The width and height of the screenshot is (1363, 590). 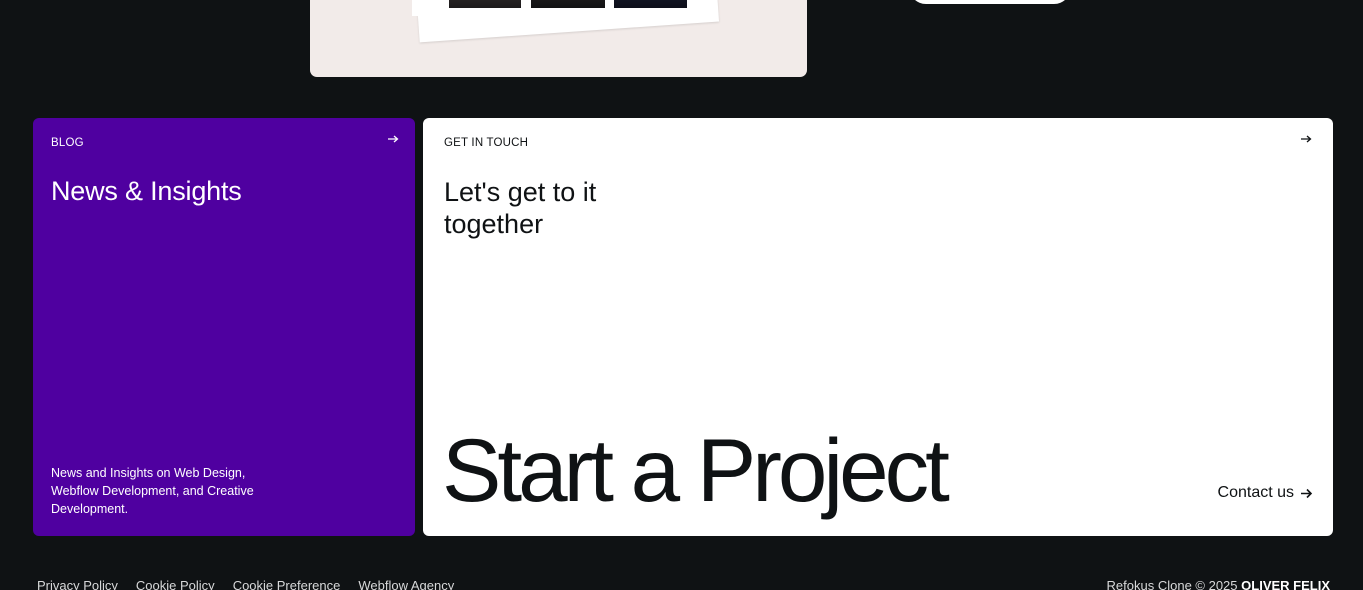 I want to click on blog-eyebrow: BLOG, so click(x=67, y=143).